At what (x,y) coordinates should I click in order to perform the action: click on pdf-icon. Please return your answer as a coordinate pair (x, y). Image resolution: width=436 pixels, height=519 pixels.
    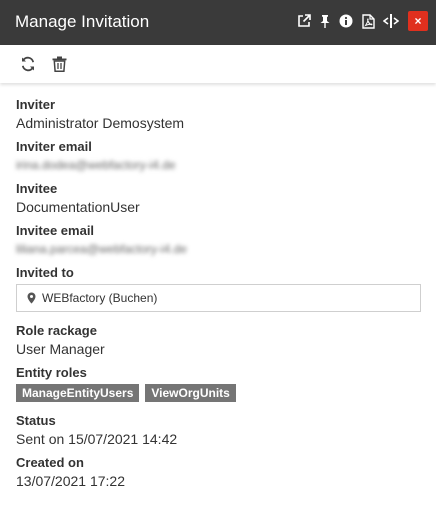
    Looking at the image, I should click on (368, 21).